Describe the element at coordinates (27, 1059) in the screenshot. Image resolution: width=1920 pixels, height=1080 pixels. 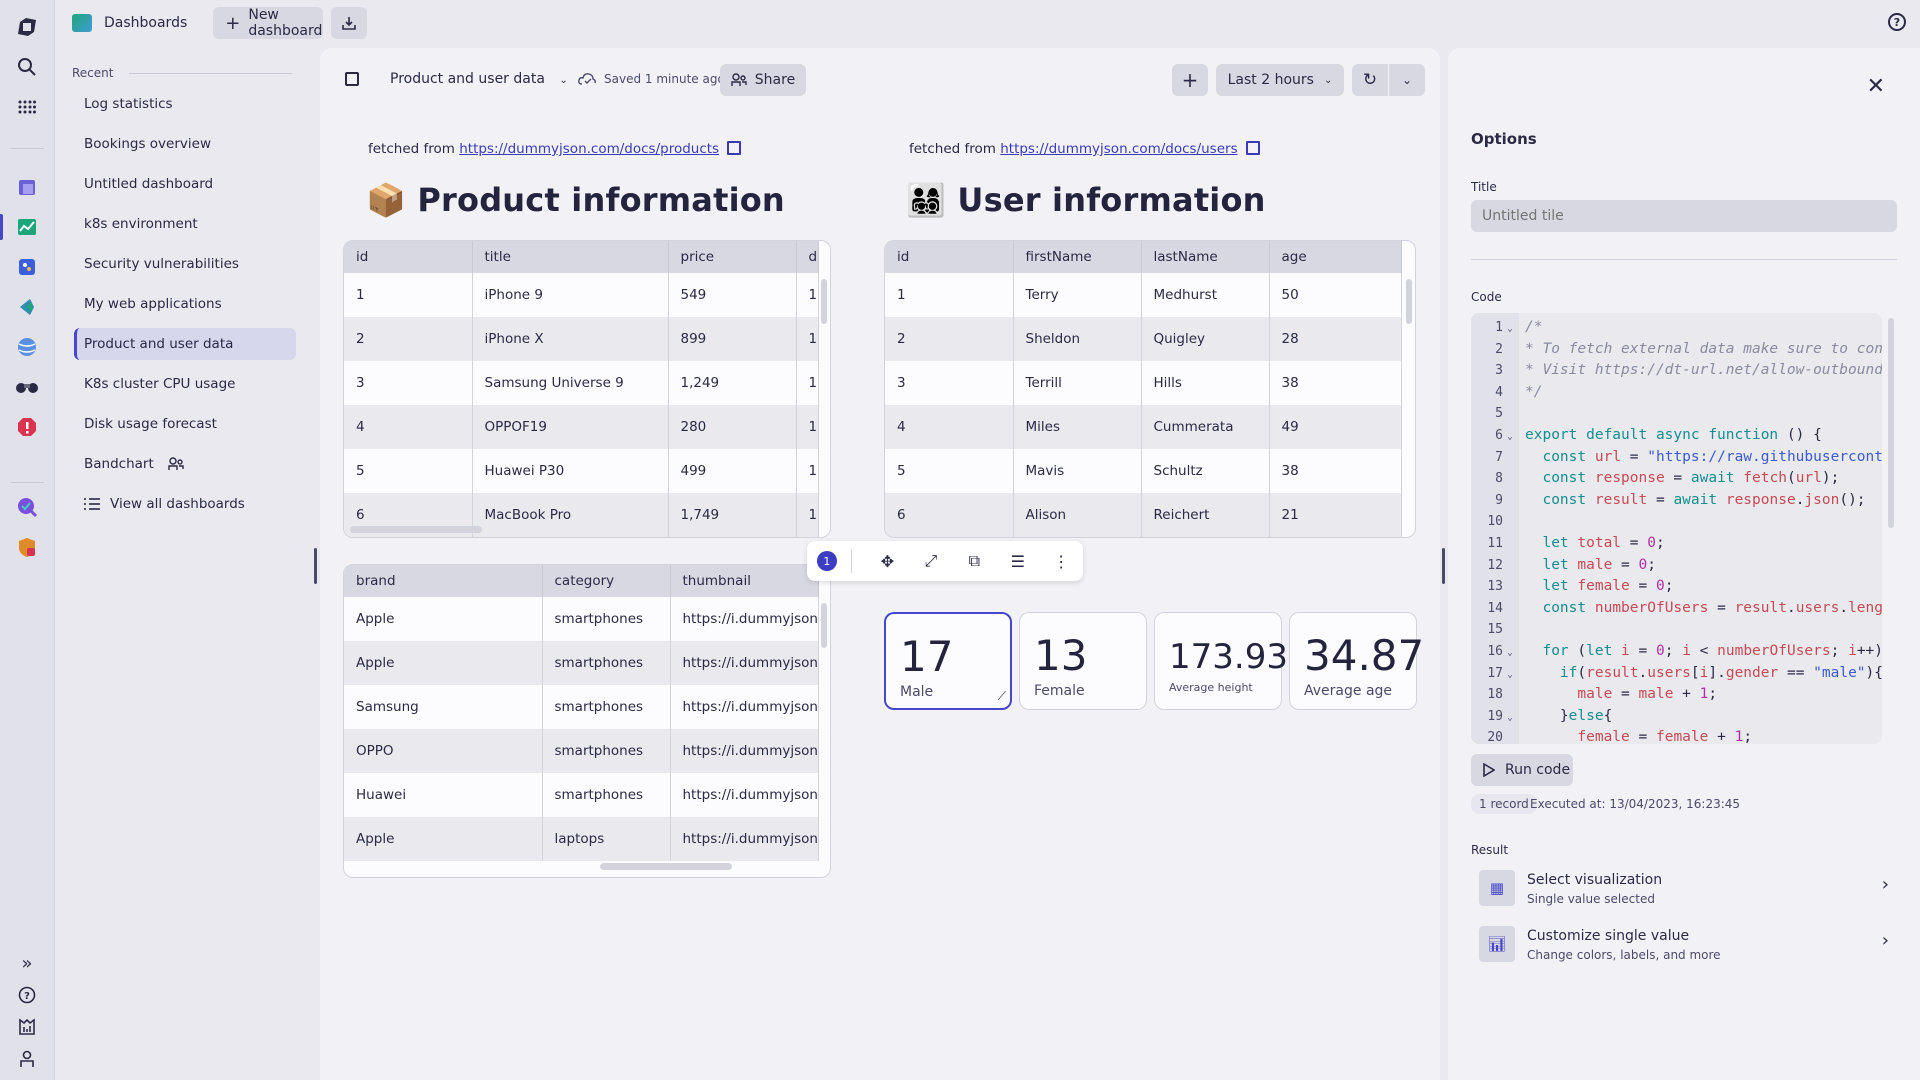
I see `user-icon` at that location.